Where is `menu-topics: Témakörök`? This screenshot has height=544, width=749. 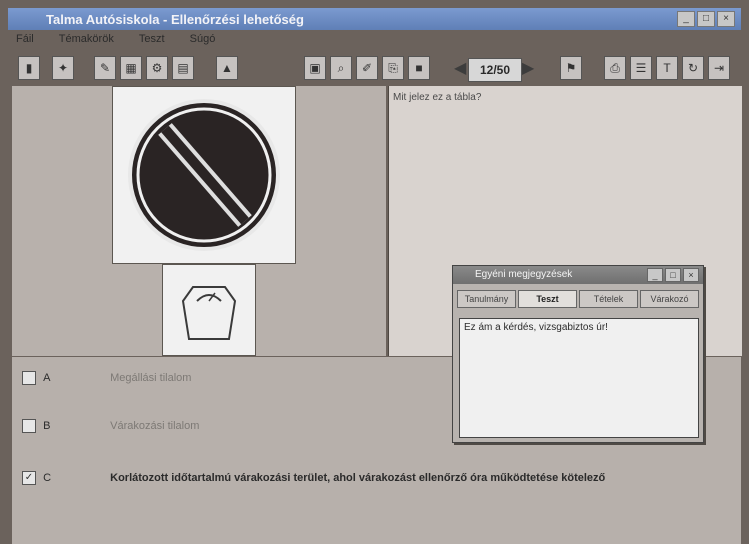
menu-topics: Témakörök is located at coordinates (86, 39).